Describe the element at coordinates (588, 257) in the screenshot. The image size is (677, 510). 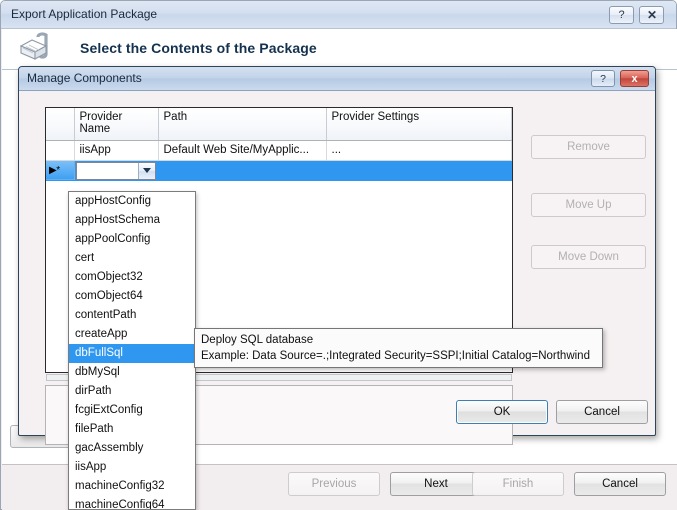
I see `move-down-button: Move Down` at that location.